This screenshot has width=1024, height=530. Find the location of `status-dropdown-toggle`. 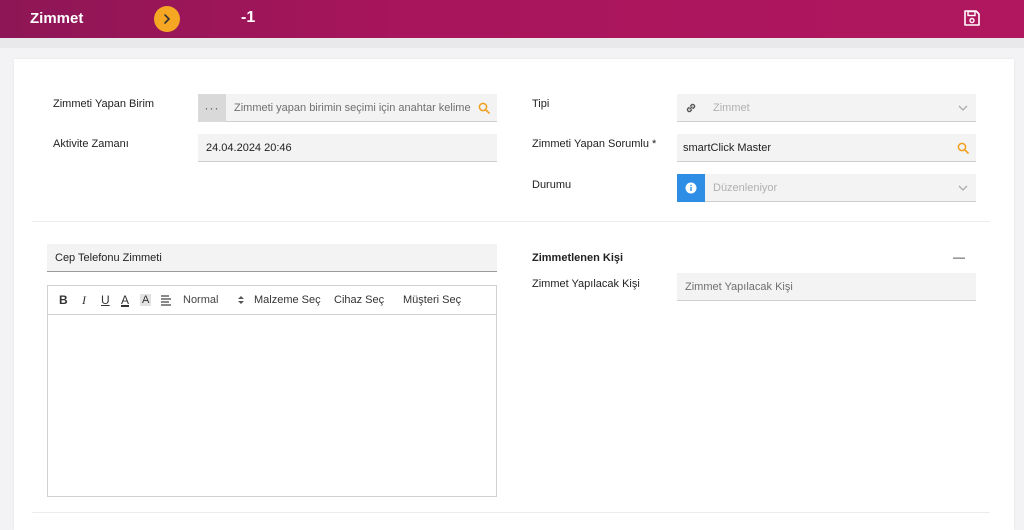

status-dropdown-toggle is located at coordinates (963, 188).